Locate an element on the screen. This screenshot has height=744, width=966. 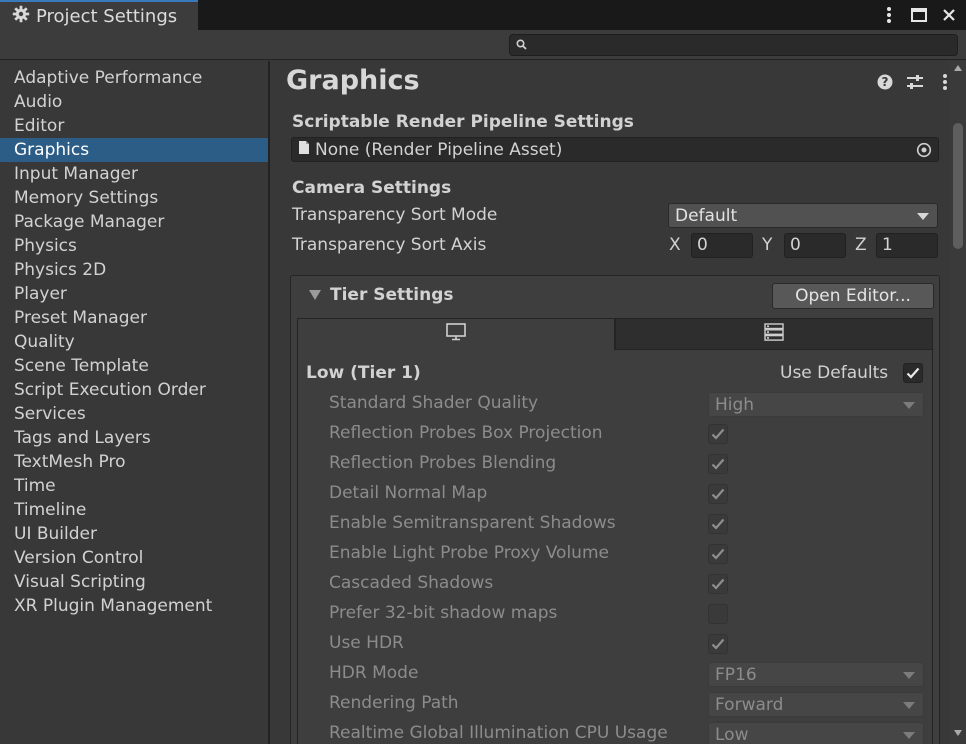
sidebar-item-tags-and-layers: Tags and Layers is located at coordinates (134, 438).